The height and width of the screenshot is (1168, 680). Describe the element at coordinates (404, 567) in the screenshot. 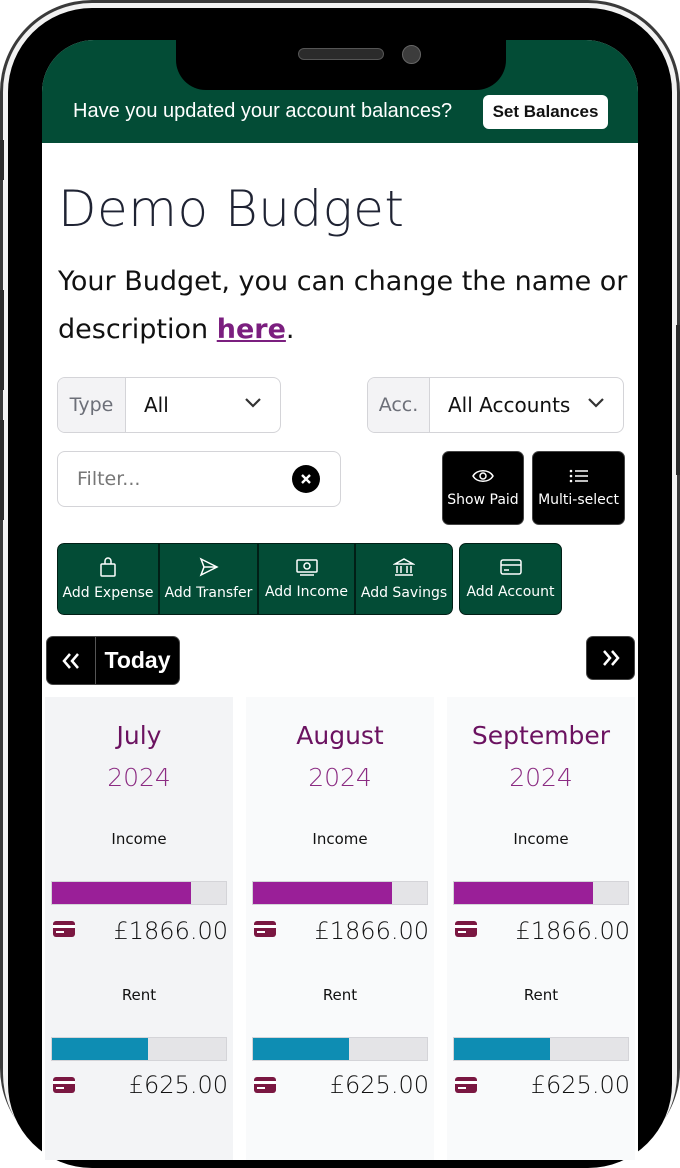

I see `bank-icon` at that location.